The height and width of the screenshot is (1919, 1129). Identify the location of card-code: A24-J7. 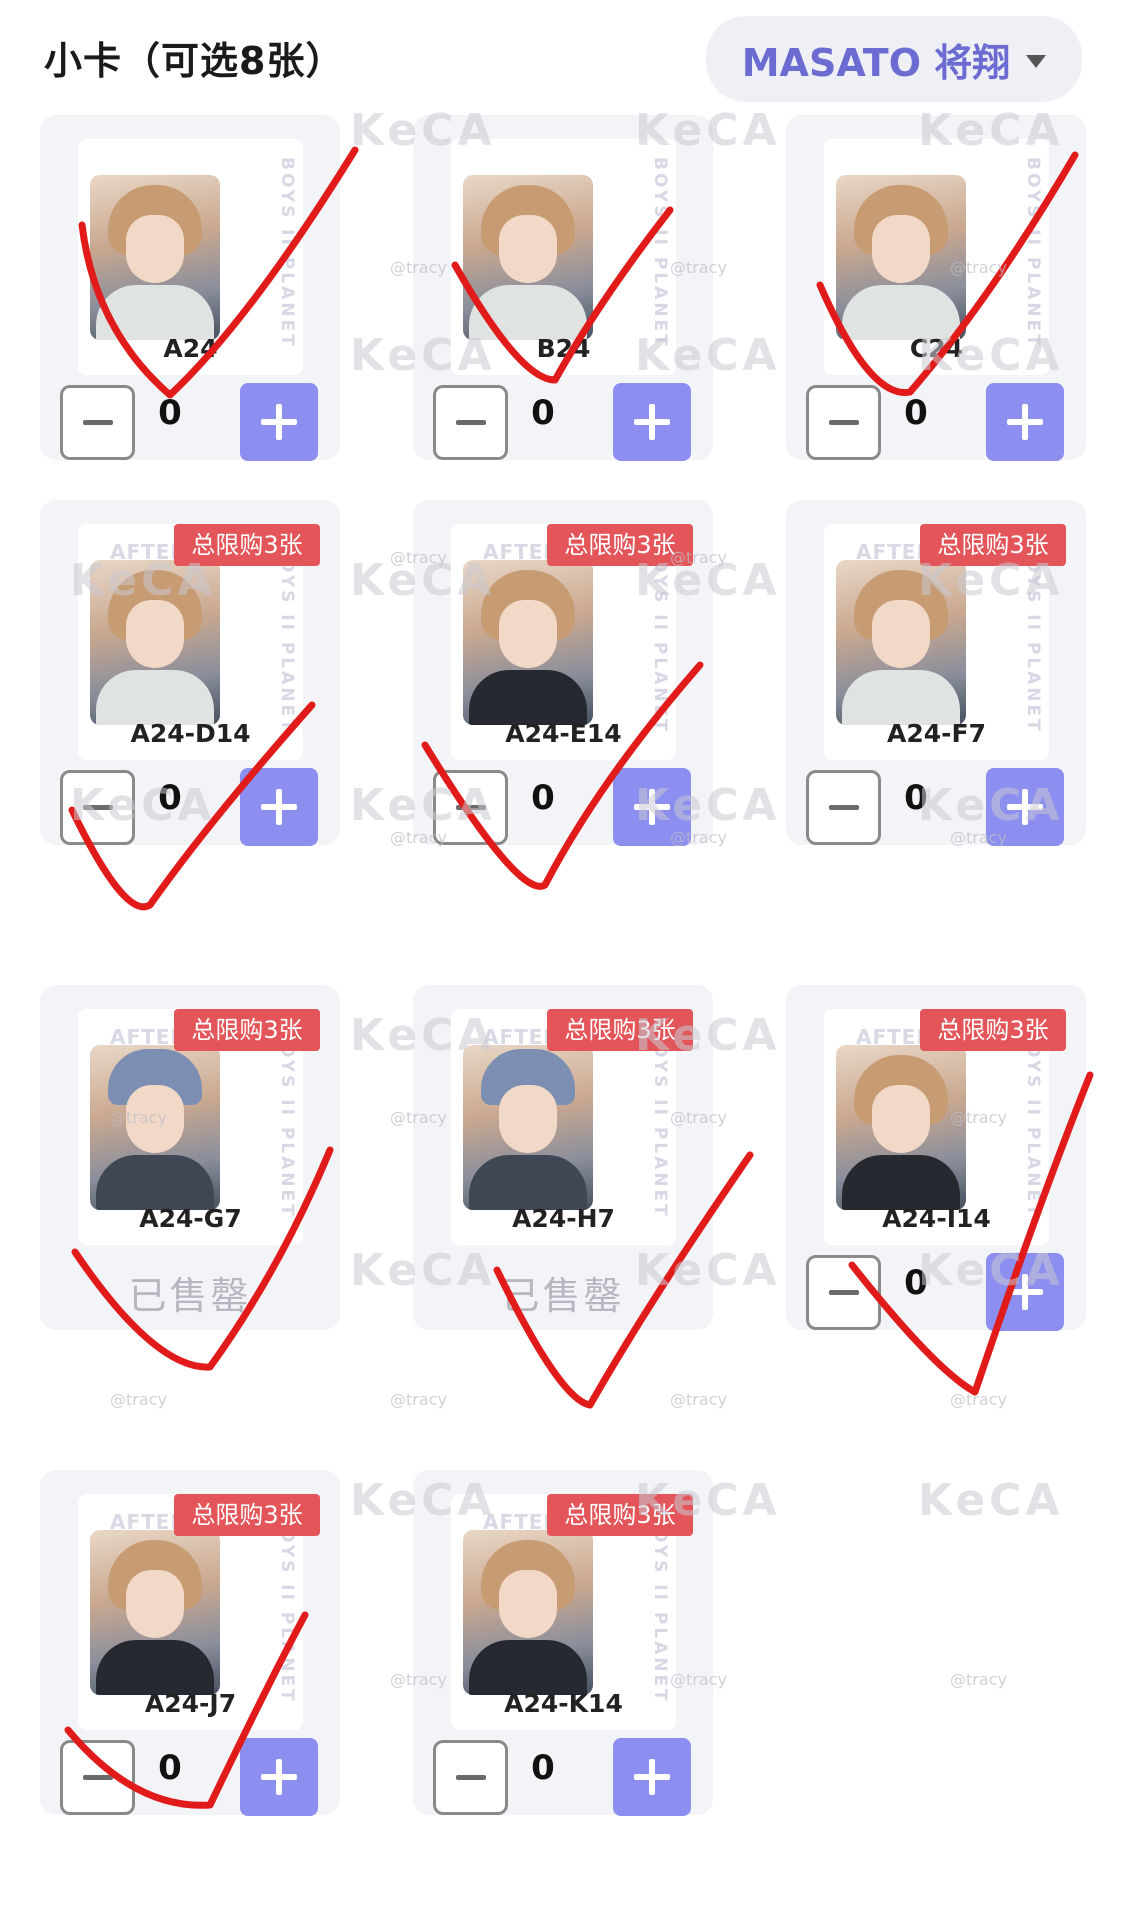
(190, 1703).